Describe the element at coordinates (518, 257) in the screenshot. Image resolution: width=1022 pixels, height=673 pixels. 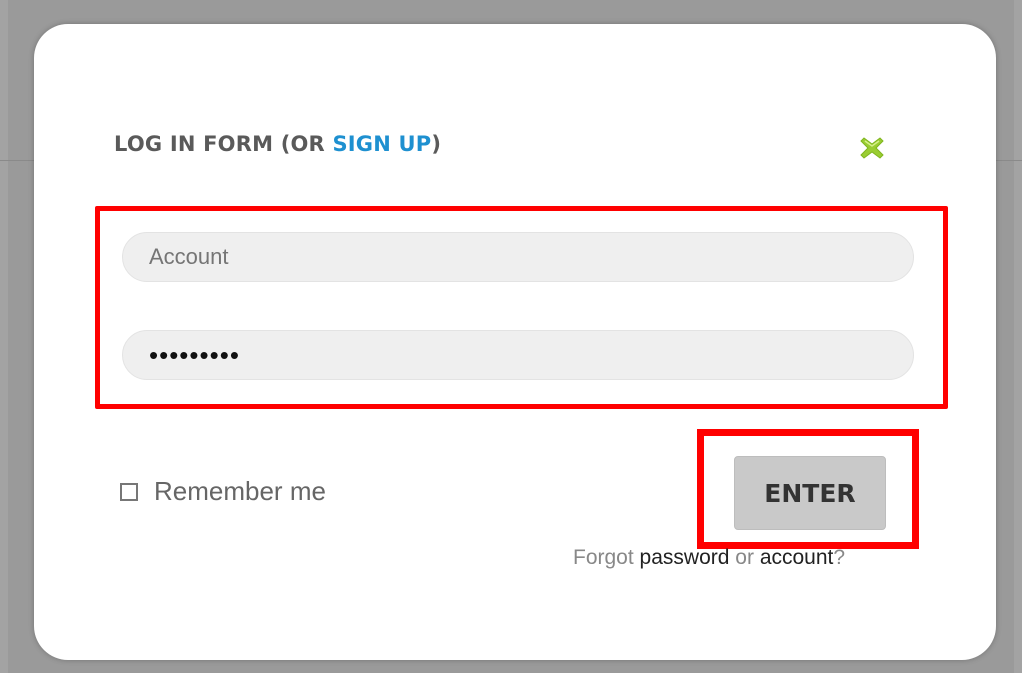
I see `account-input` at that location.